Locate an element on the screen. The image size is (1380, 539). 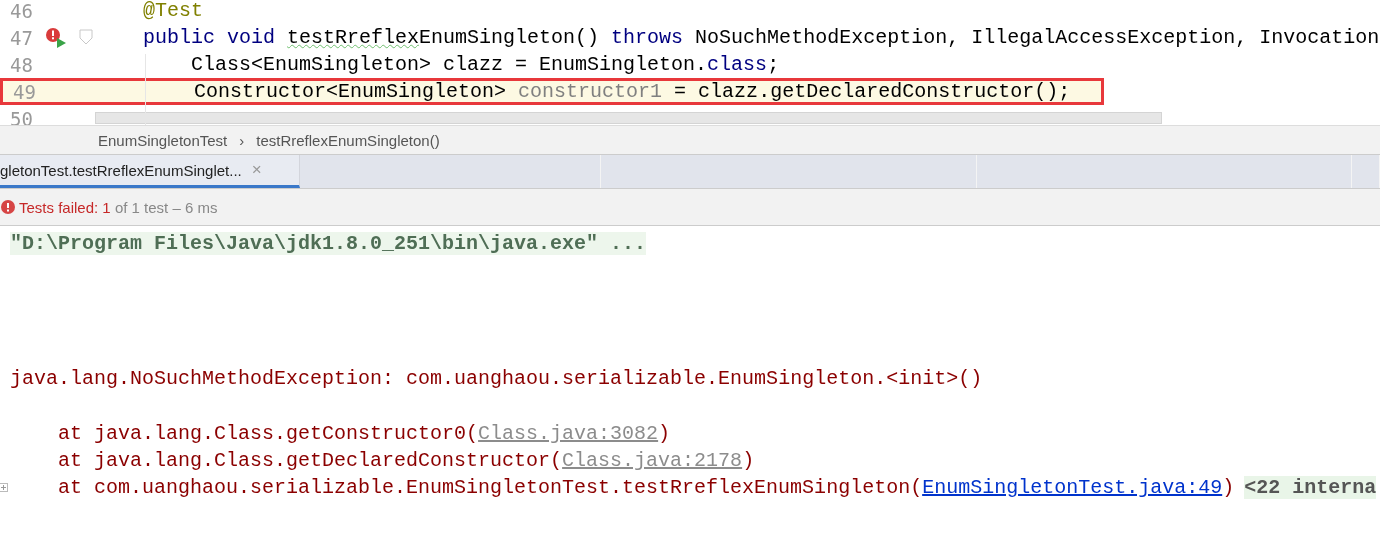
stack-frame-text: at java.lang.Class.getDeclaredConstructor( is located at coordinates (310, 460).